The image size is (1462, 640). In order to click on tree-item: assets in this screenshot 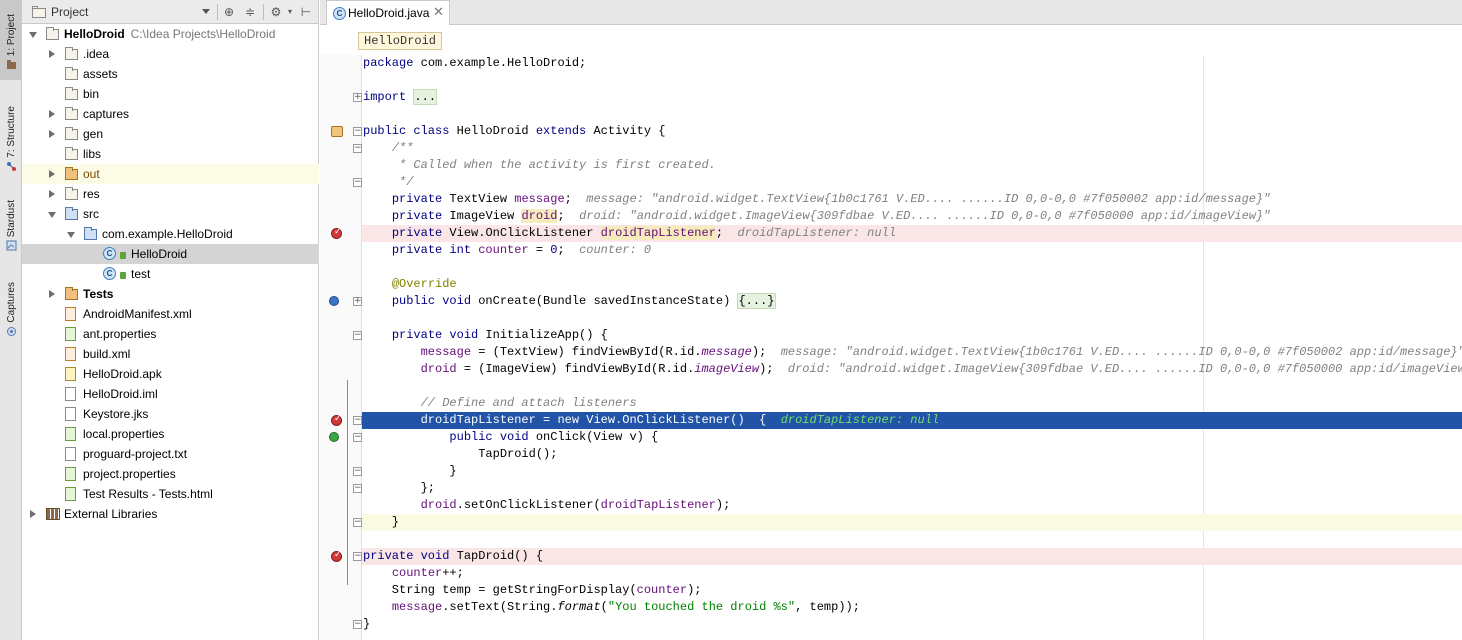, I will do `click(170, 74)`.